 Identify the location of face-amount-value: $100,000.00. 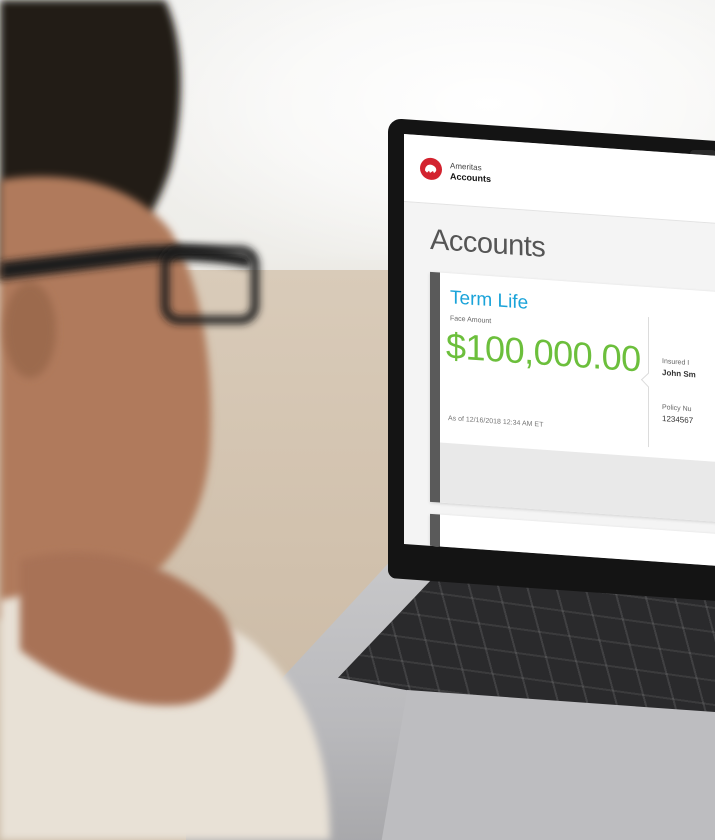
(543, 352).